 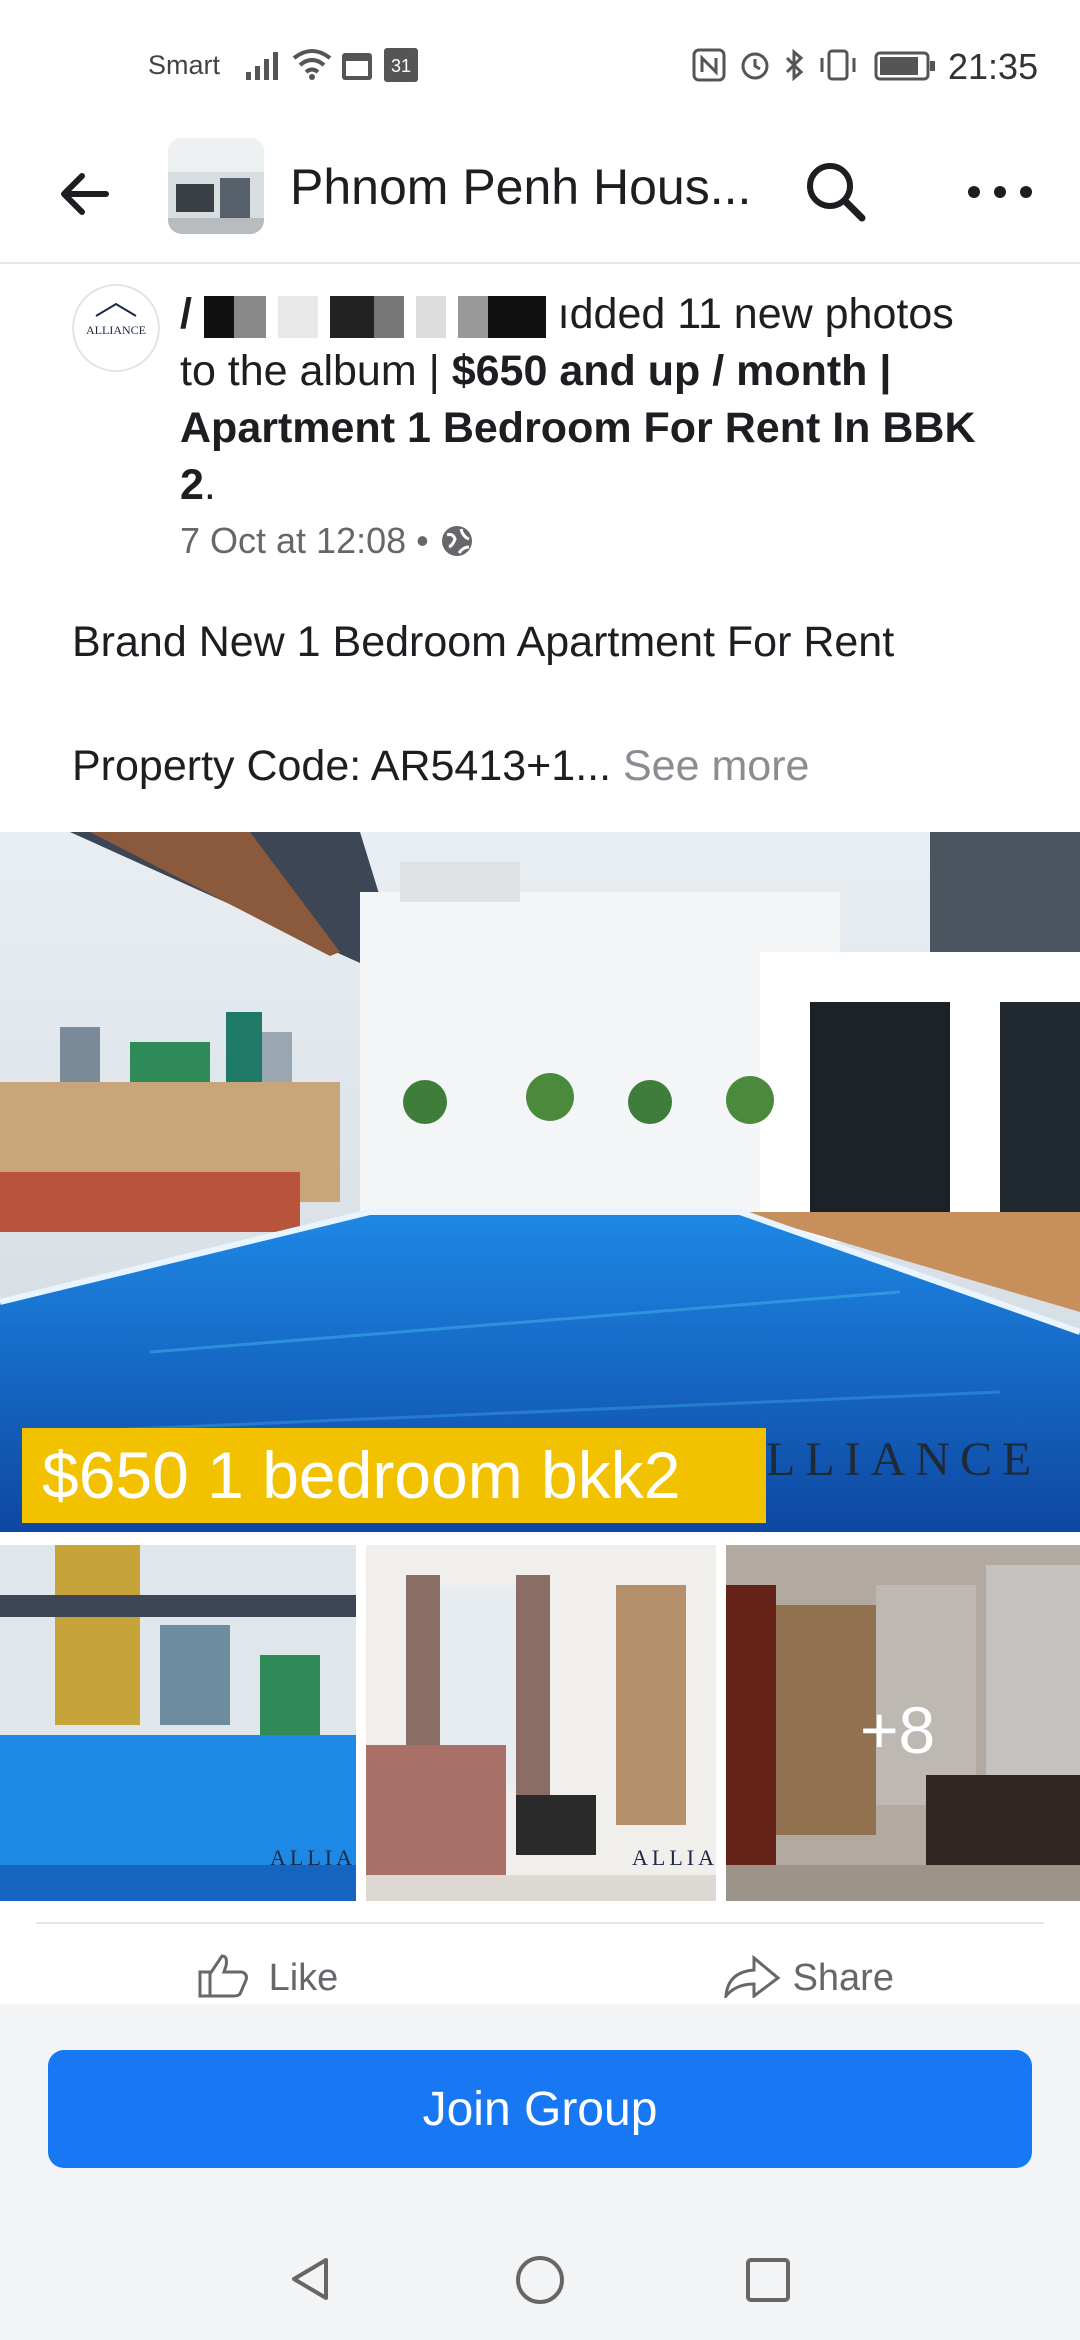 I want to click on clock: 21:35, so click(x=993, y=66).